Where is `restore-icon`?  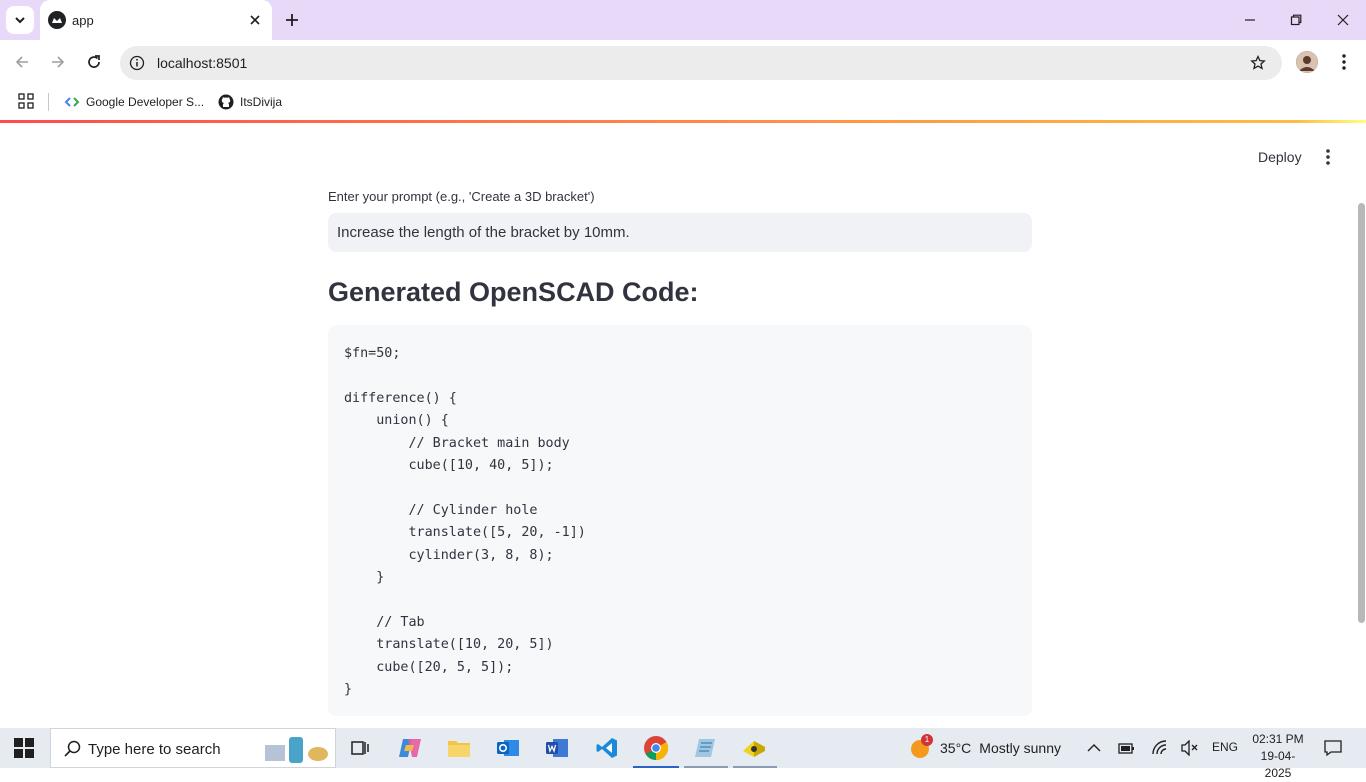
restore-icon is located at coordinates (1296, 20).